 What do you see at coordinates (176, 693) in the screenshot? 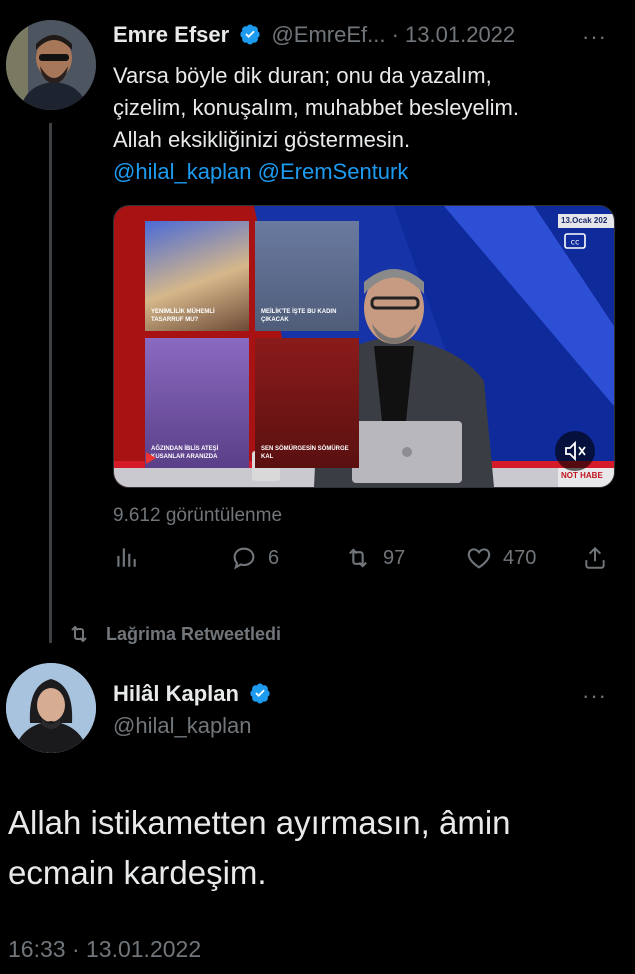
I see `author-name: Hilâl Kaplan` at bounding box center [176, 693].